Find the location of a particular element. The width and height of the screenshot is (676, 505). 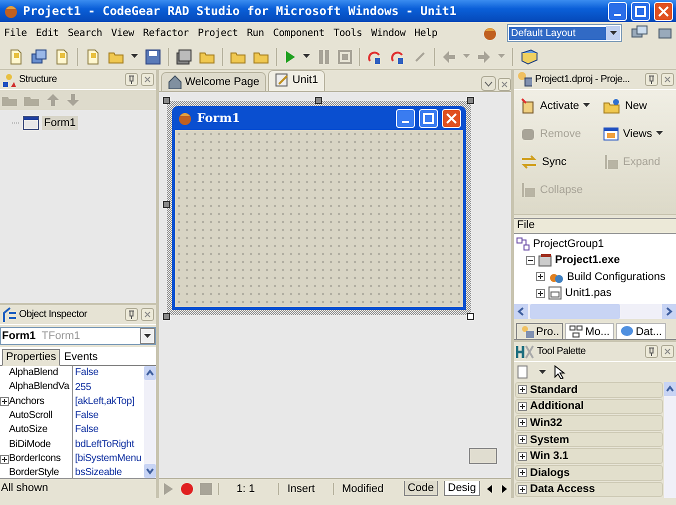

property-name: BorderStyle is located at coordinates (41, 472).